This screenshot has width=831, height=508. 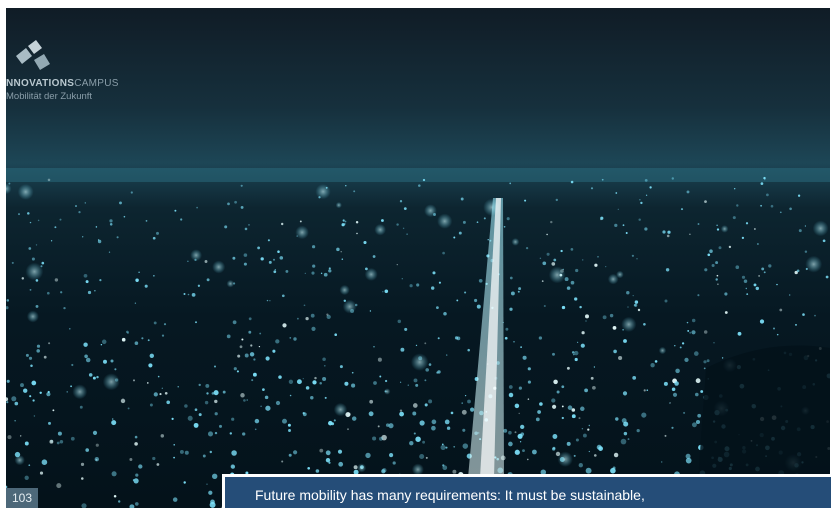 I want to click on innovations-campus-logo: NNOVATIONSCAMPUS Mobilität der Zukunft, so click(x=71, y=73).